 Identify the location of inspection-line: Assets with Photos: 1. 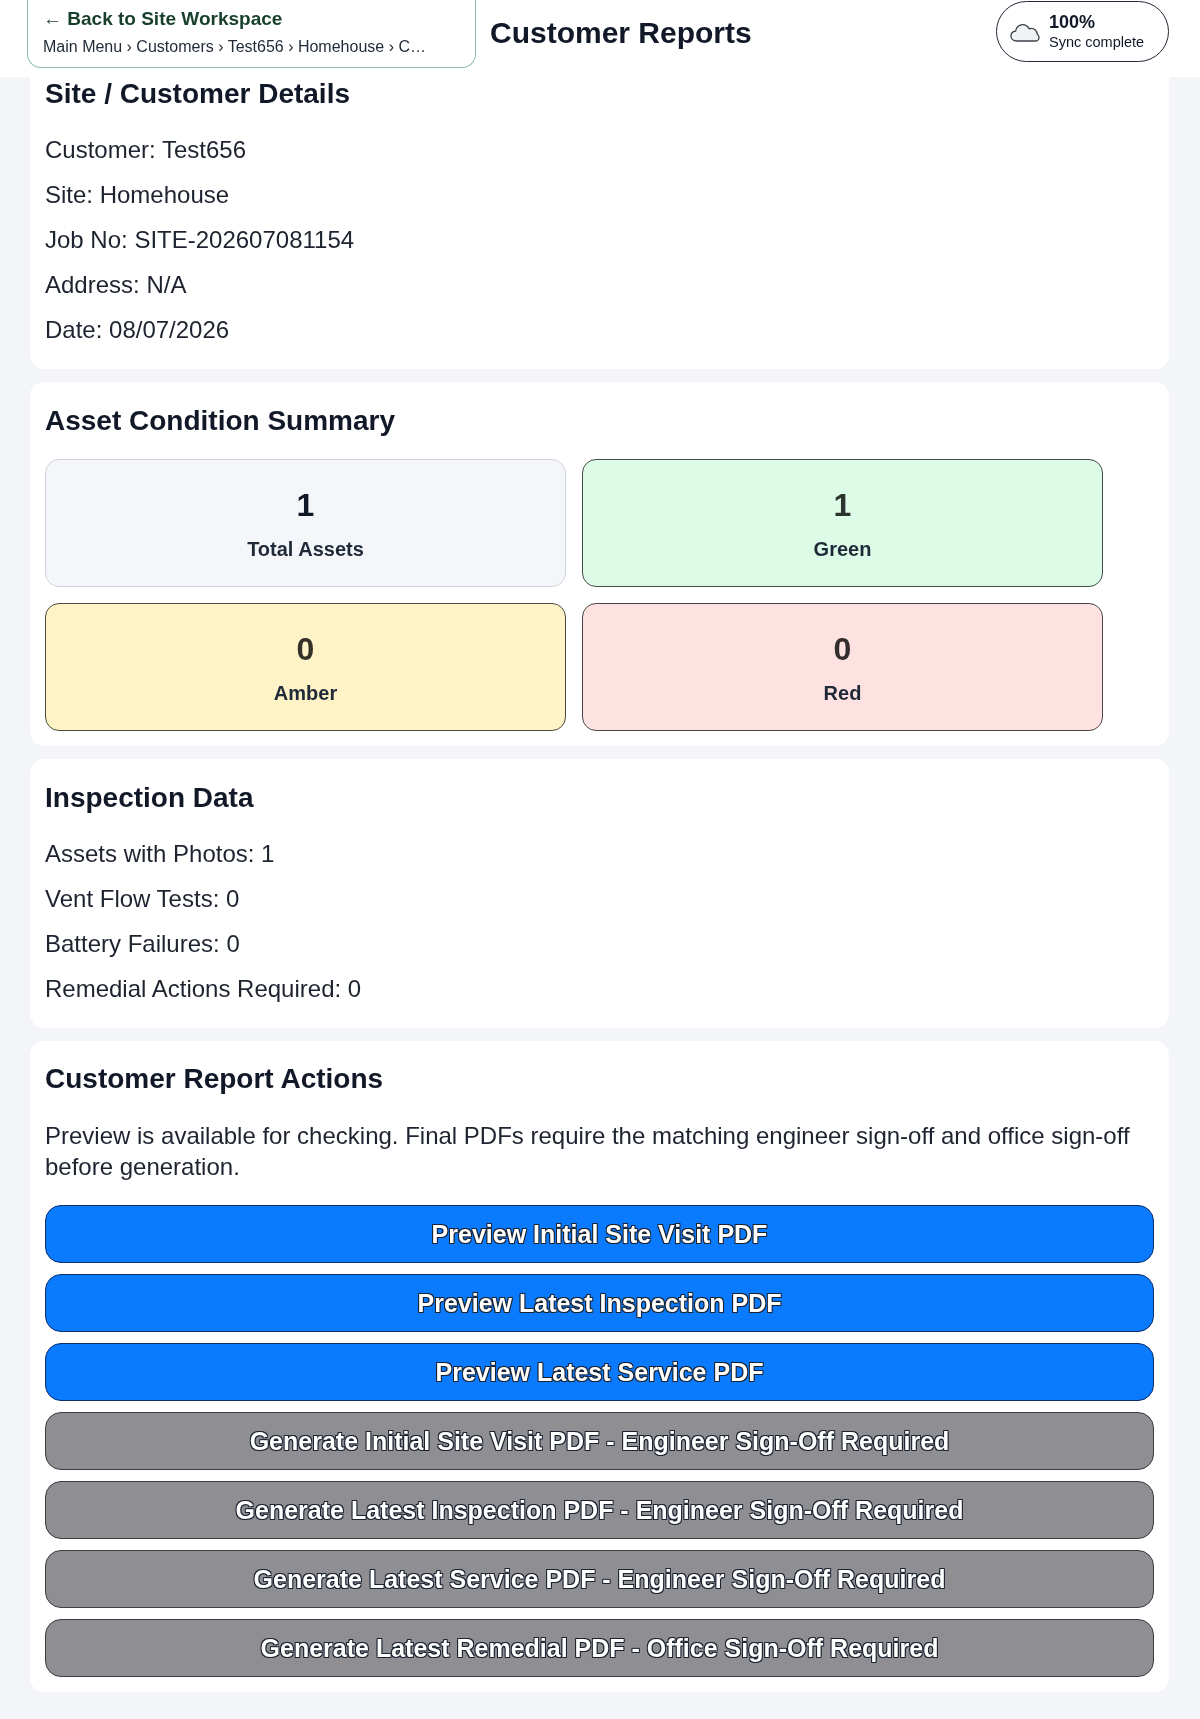
(160, 854).